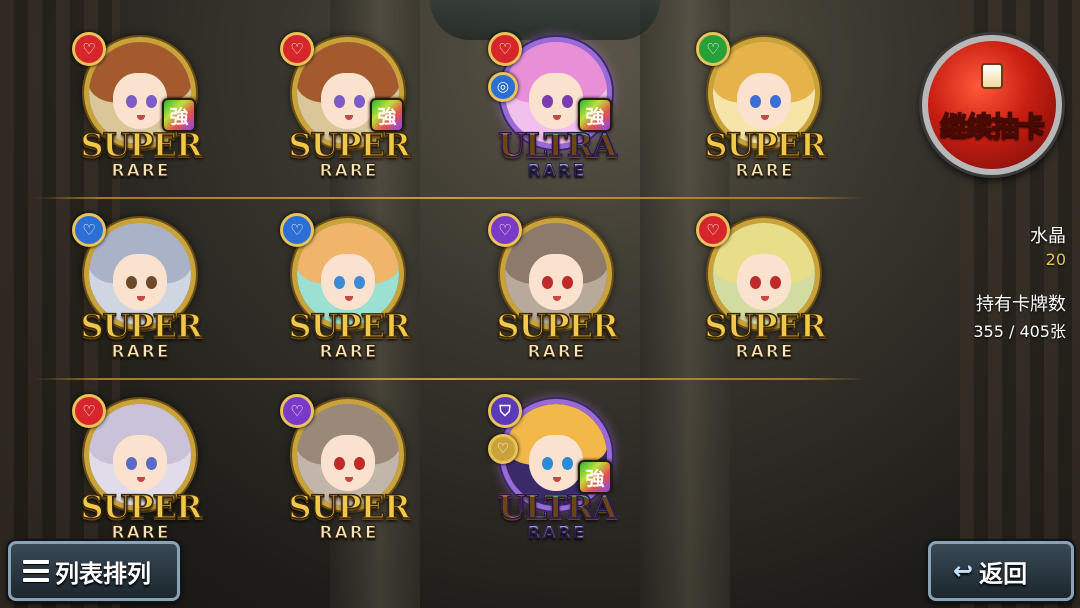  I want to click on attribute-secondary-icon: ◎, so click(503, 87).